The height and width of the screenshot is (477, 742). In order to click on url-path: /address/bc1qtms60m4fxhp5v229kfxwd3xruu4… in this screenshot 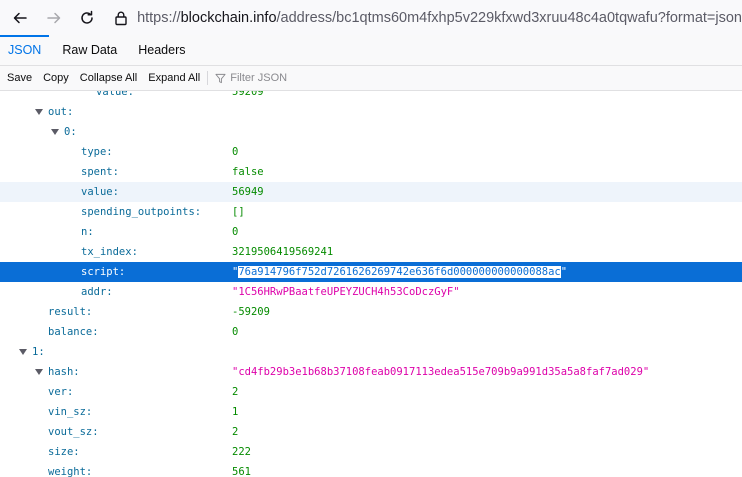, I will do `click(509, 17)`.